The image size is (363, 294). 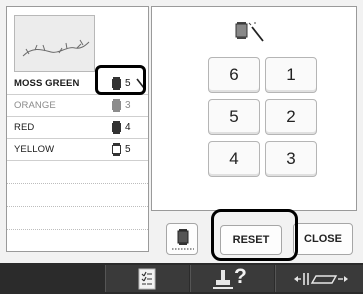 I want to click on thread-row-red: RED 4, so click(x=77, y=128).